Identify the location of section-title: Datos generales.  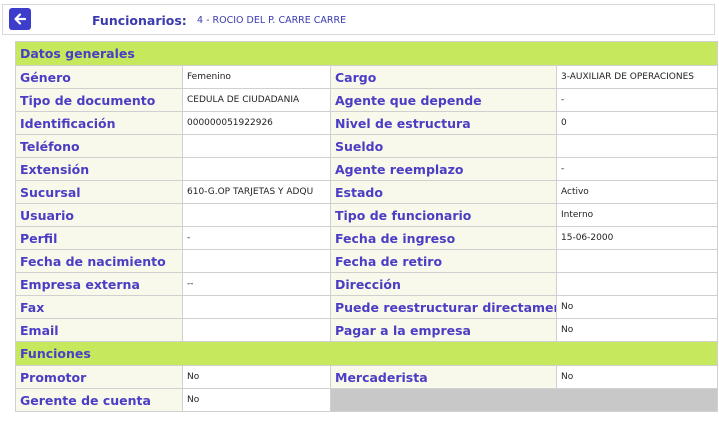
(366, 53).